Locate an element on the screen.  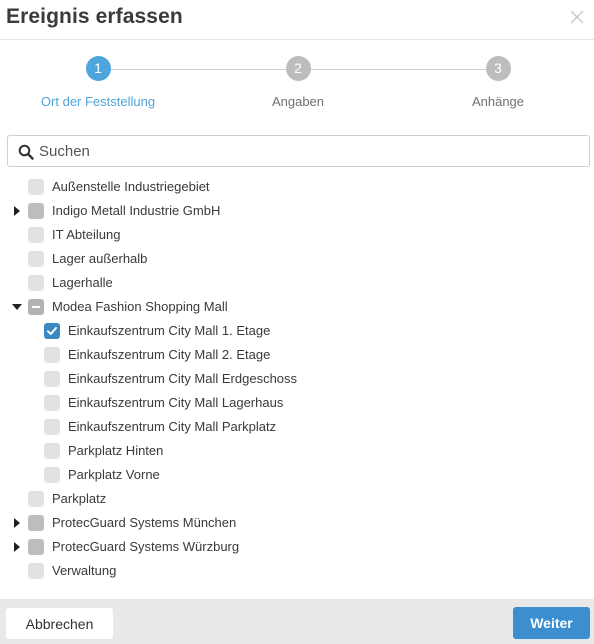
tree-item-label: Außenstelle Industriegebiet is located at coordinates (131, 186).